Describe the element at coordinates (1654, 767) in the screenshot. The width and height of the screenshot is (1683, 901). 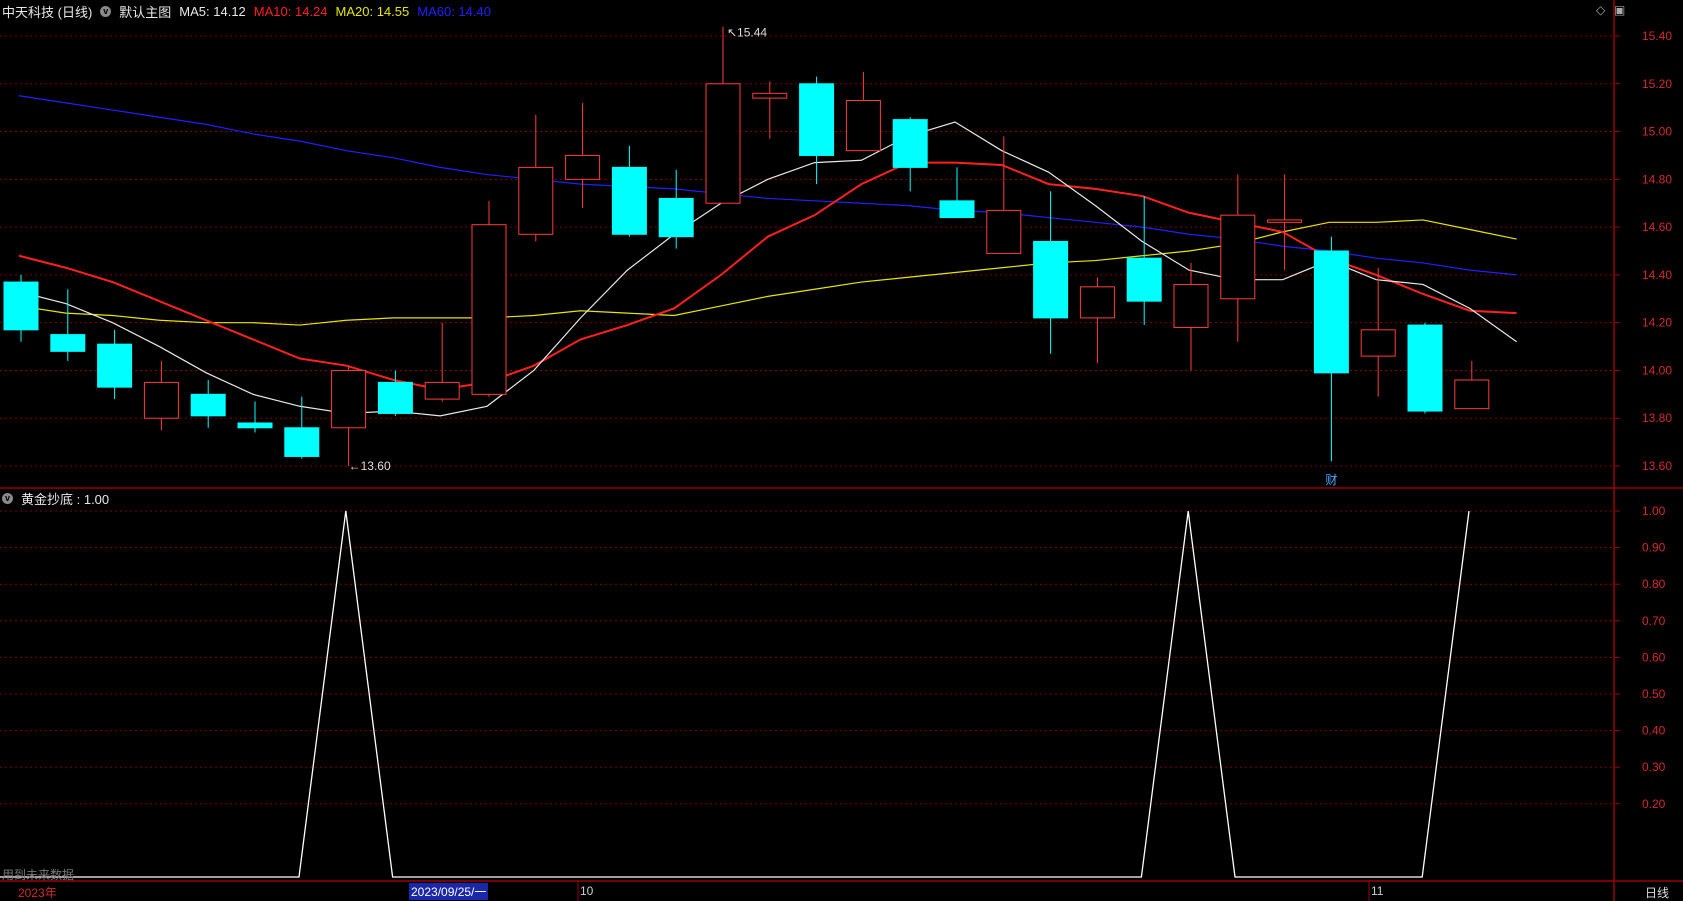
I see `y-tick-label: 0.30` at that location.